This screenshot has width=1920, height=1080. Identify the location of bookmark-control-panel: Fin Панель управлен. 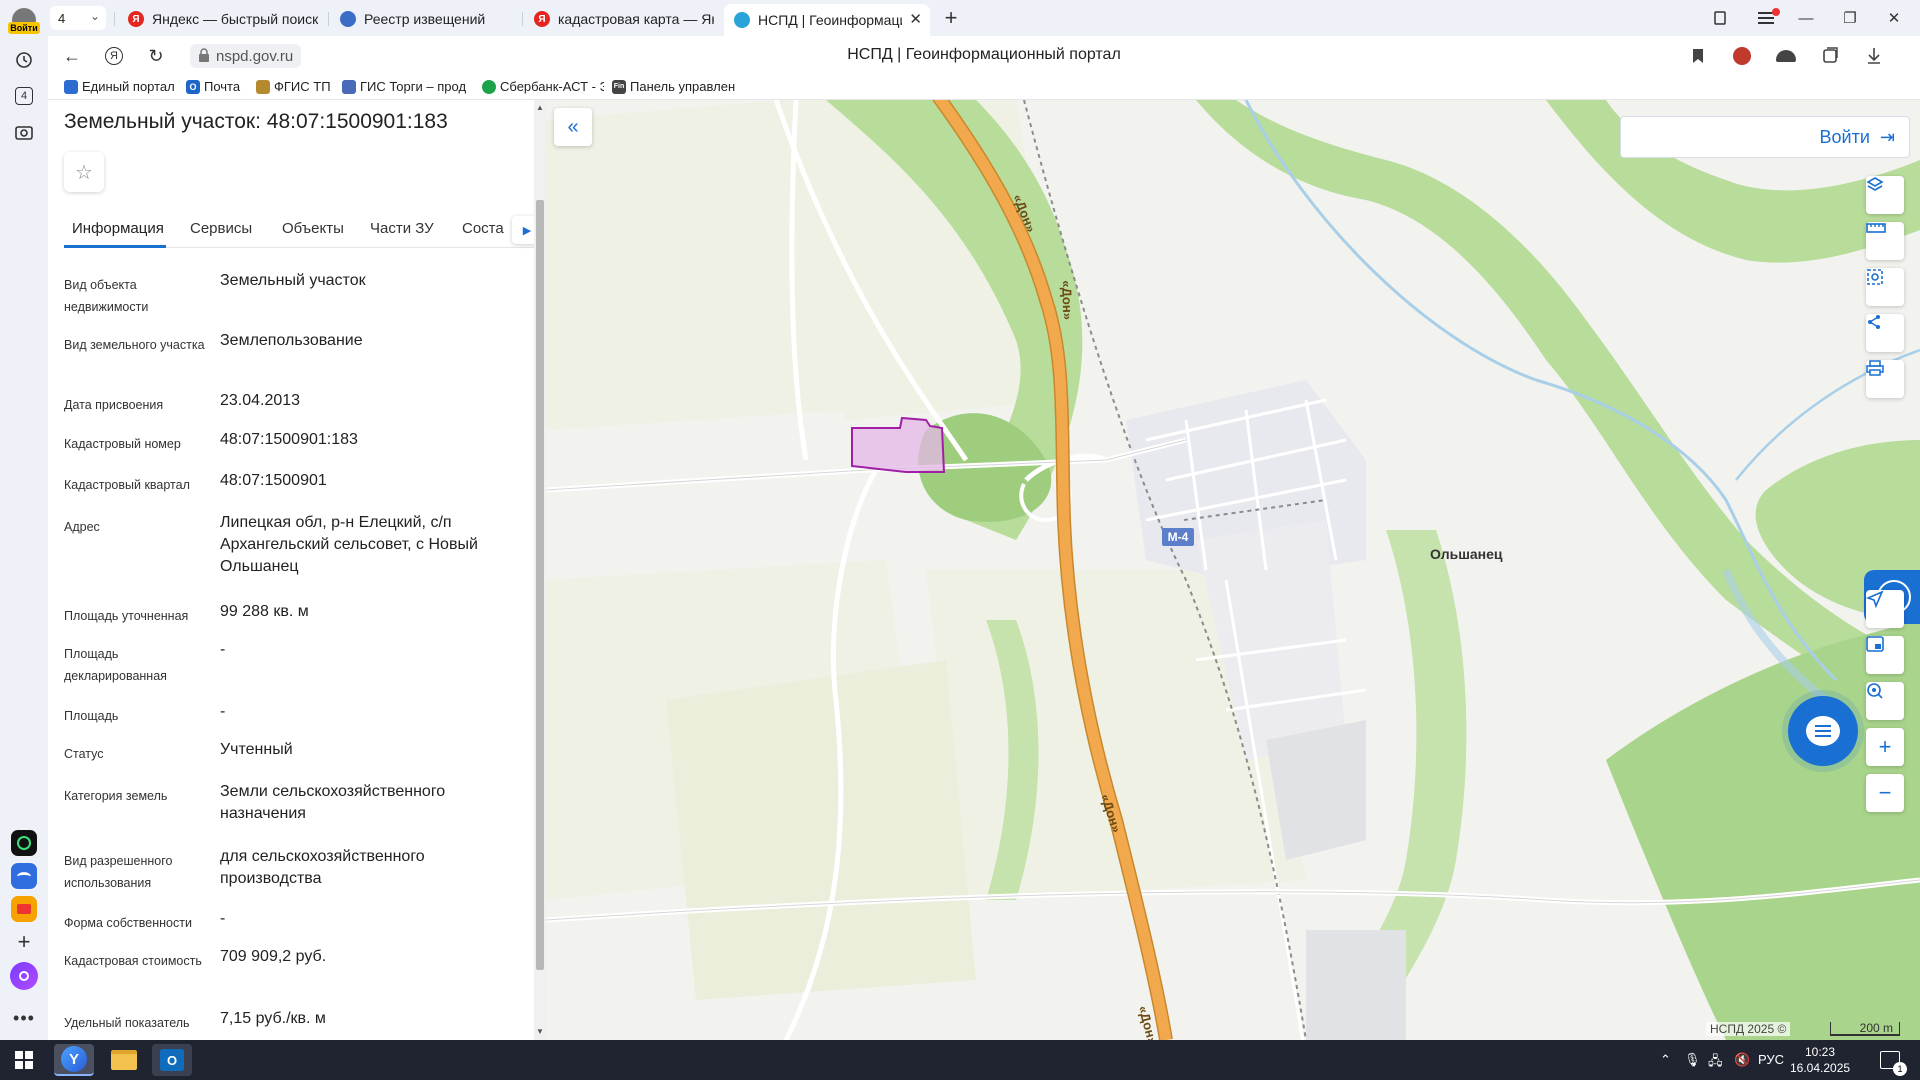
(678, 86).